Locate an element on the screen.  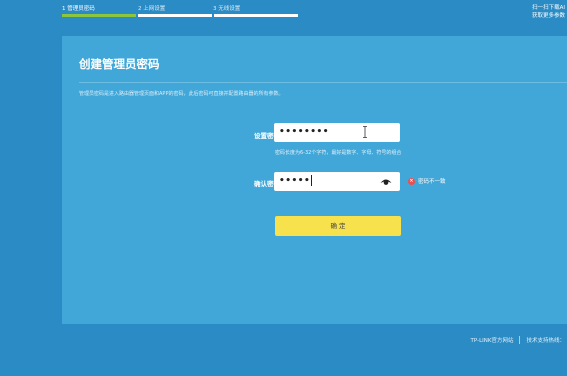
step-internet-setup: 2 上网设置 is located at coordinates (152, 9).